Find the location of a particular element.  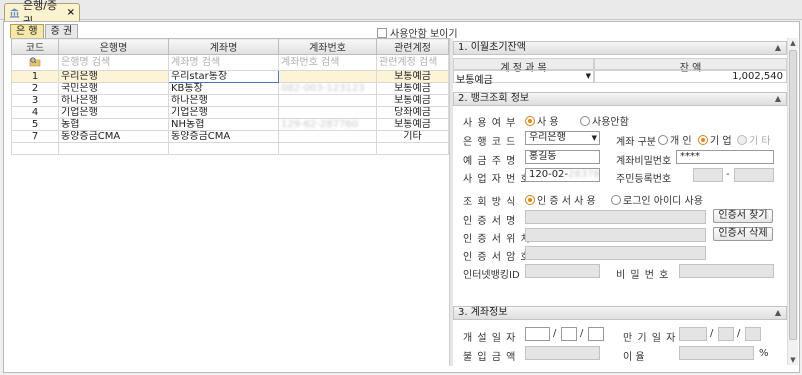

acct-corp-radio: 기 업 is located at coordinates (715, 139).